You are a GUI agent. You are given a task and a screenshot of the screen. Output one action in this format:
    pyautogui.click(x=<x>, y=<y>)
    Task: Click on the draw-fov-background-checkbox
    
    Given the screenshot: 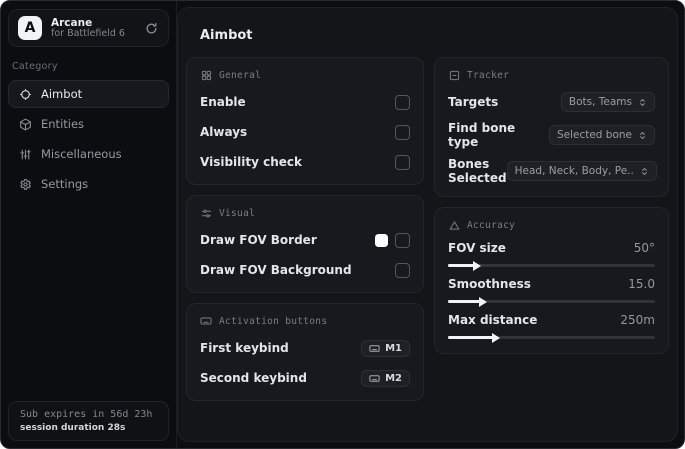 What is the action you would take?
    pyautogui.click(x=402, y=270)
    